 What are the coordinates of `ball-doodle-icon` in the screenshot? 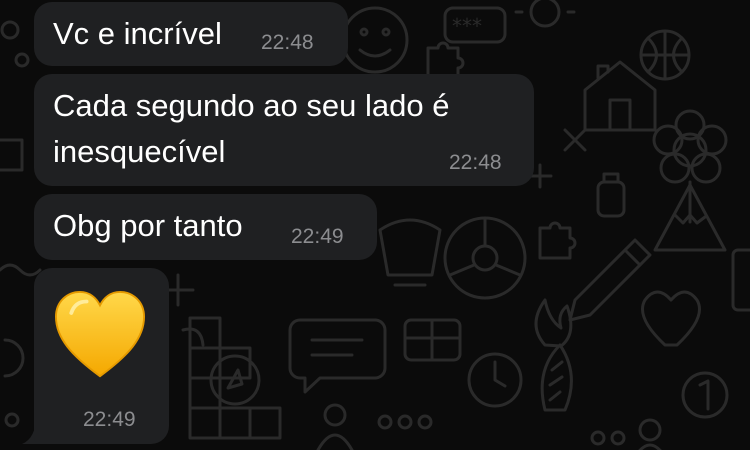 It's located at (665, 55).